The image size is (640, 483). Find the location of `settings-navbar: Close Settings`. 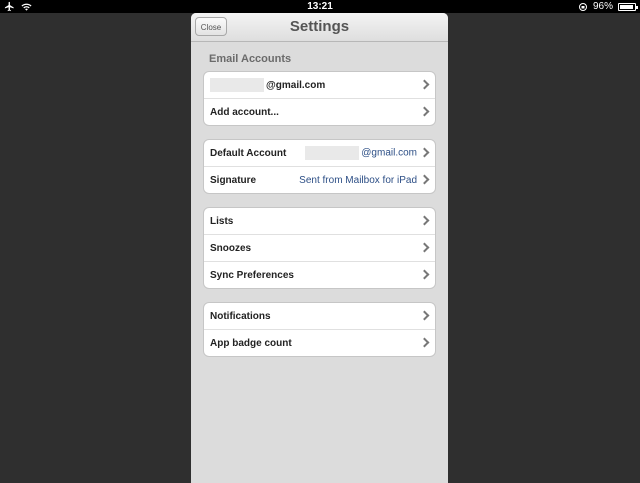

settings-navbar: Close Settings is located at coordinates (319, 27).